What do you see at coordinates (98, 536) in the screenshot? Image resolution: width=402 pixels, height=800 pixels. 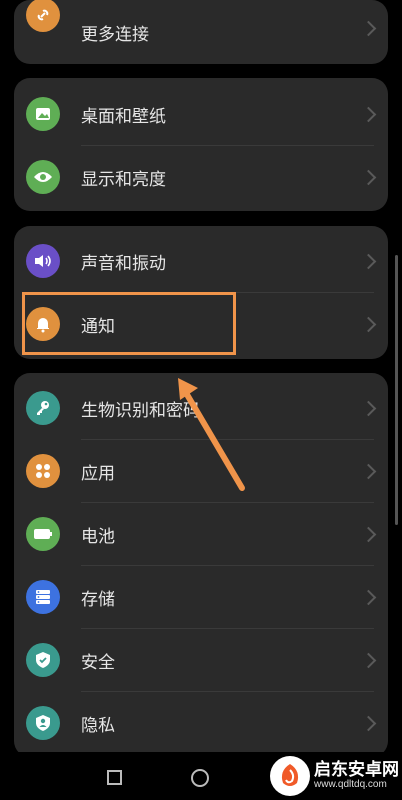 I see `settings-item-label: 电池` at bounding box center [98, 536].